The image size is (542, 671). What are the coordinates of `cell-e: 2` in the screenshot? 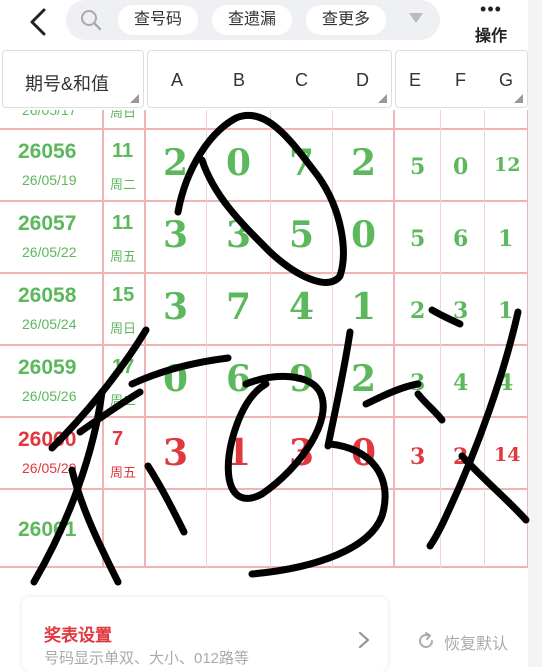 It's located at (418, 311).